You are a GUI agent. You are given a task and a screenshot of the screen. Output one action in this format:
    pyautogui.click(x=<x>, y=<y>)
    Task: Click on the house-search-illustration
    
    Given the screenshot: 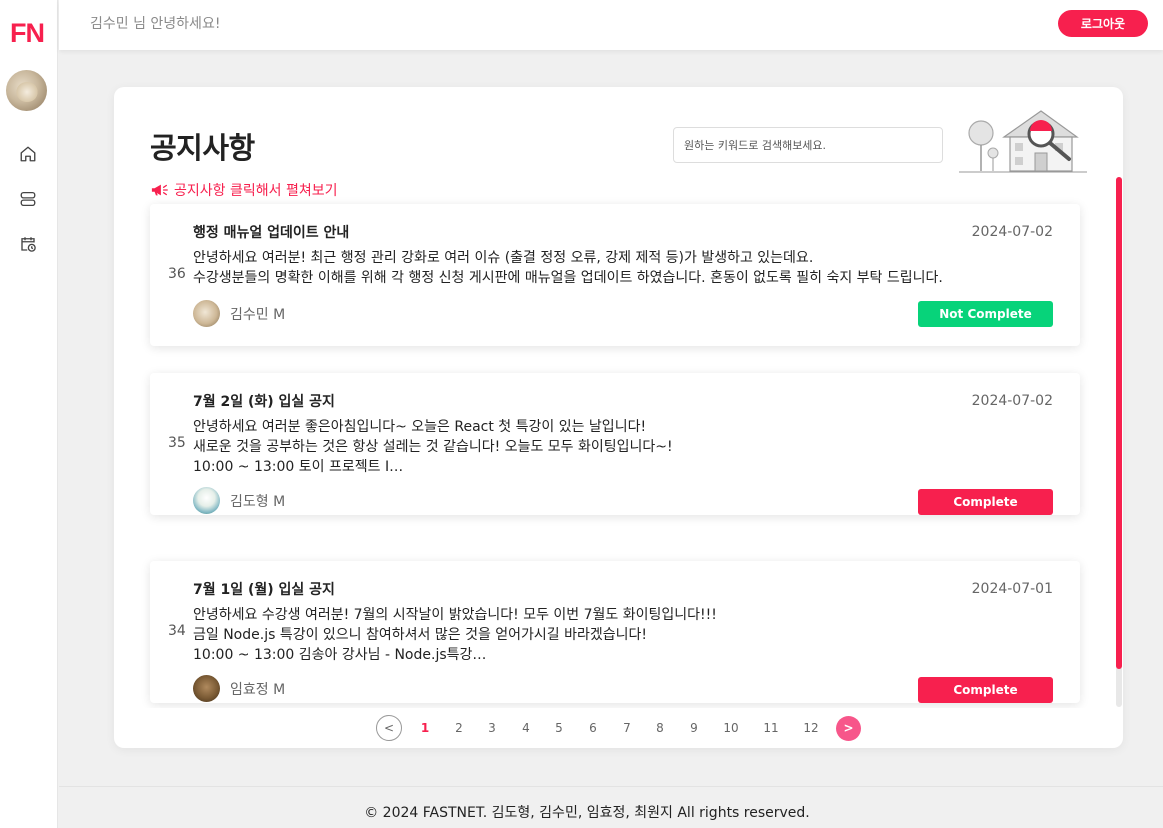 What is the action you would take?
    pyautogui.click(x=1023, y=141)
    